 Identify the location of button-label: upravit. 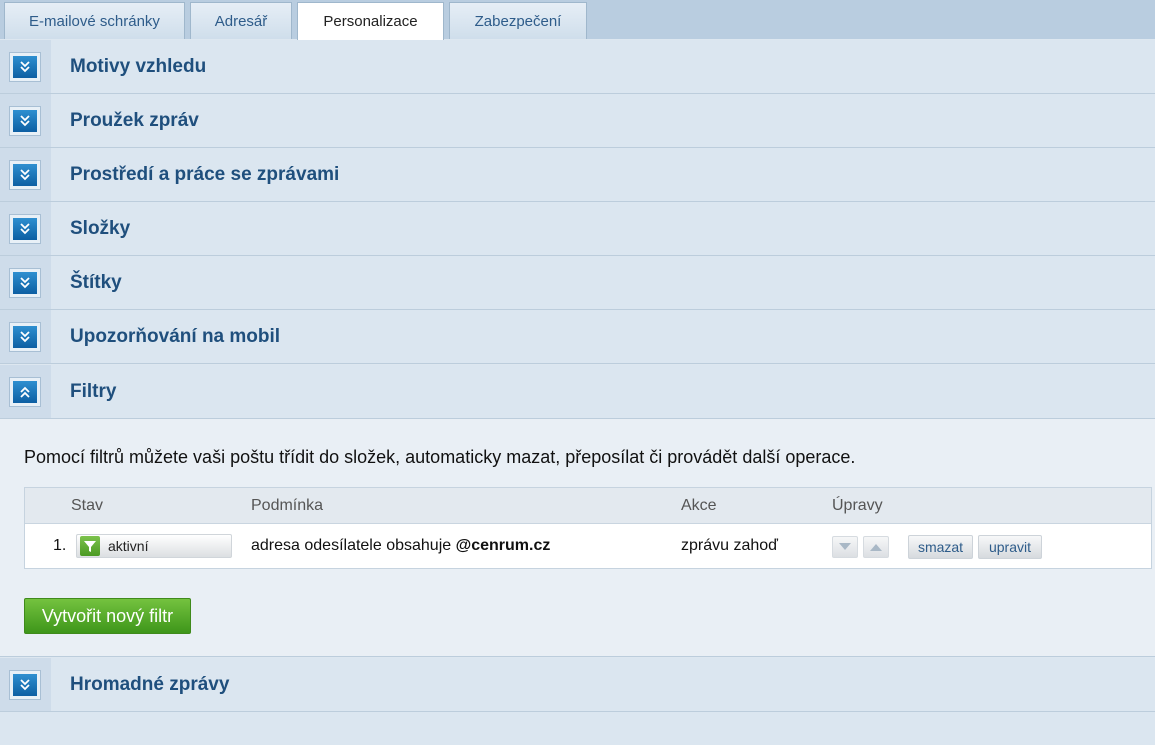
(1010, 547).